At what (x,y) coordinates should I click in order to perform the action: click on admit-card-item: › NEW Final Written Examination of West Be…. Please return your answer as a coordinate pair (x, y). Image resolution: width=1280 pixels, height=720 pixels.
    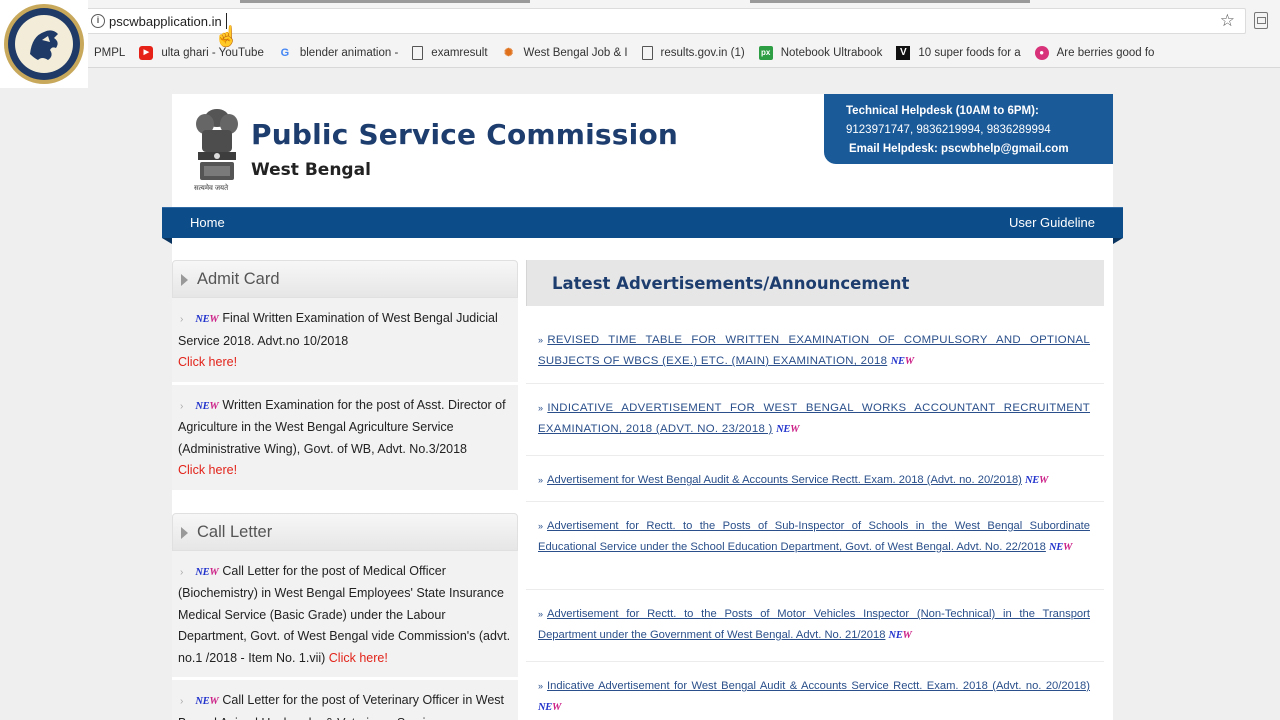
    Looking at the image, I should click on (345, 341).